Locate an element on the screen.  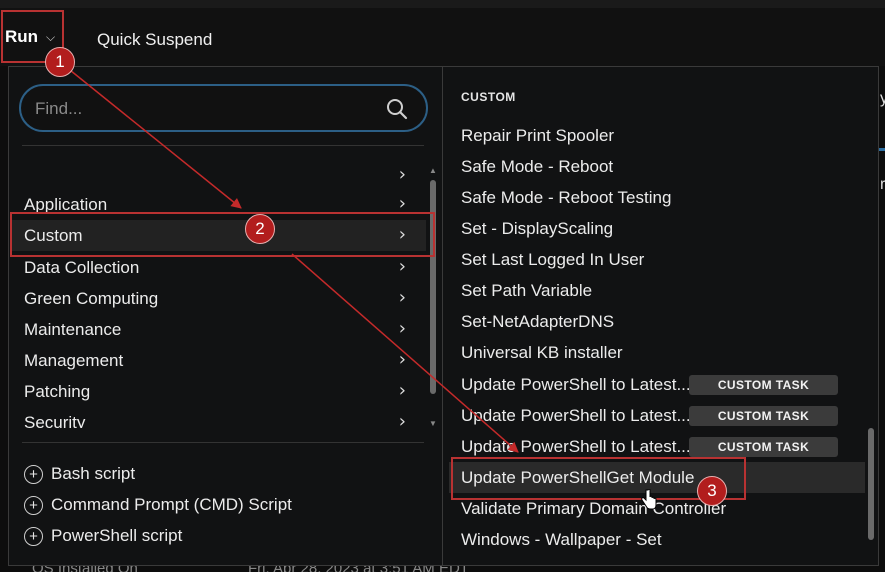
add-bash-script: + Bash script is located at coordinates (79, 474).